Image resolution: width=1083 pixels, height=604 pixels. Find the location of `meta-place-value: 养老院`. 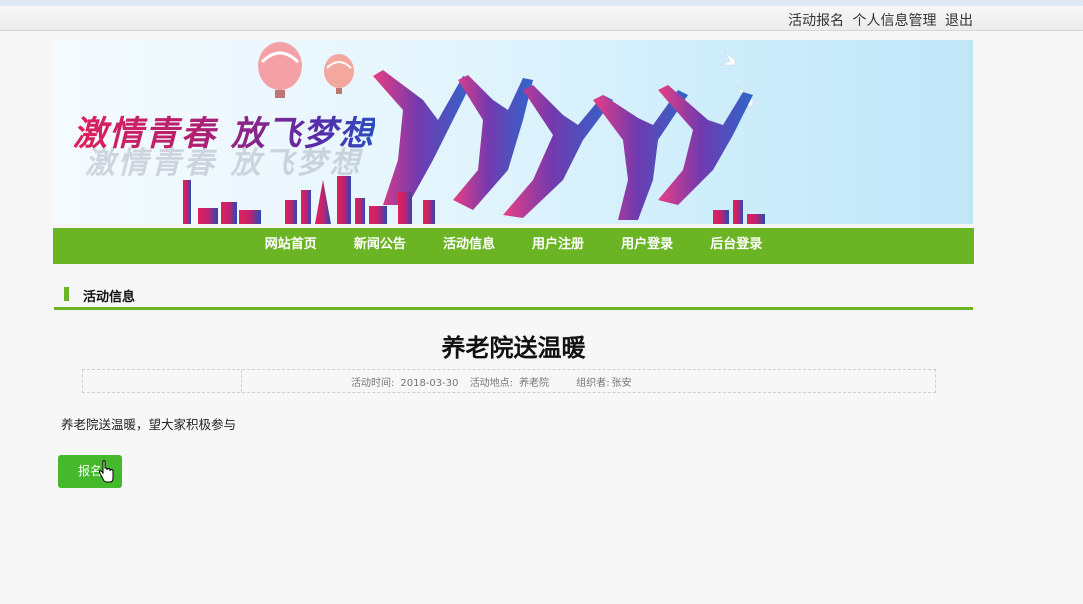

meta-place-value: 养老院 is located at coordinates (534, 383).